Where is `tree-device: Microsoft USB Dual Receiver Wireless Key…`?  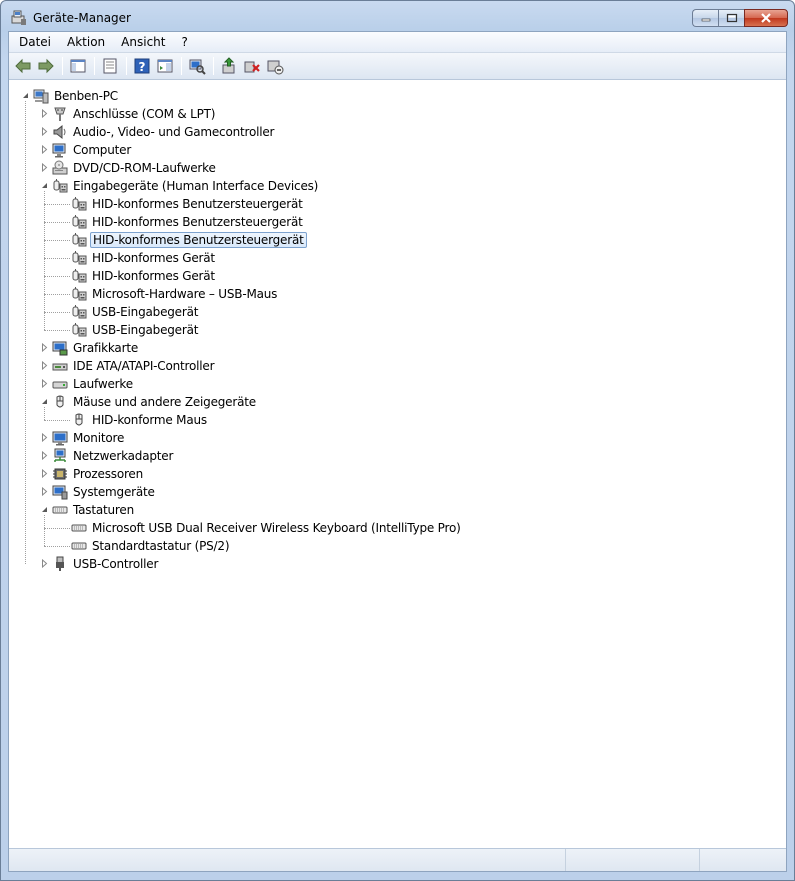 tree-device: Microsoft USB Dual Receiver Wireless Key… is located at coordinates (267, 528).